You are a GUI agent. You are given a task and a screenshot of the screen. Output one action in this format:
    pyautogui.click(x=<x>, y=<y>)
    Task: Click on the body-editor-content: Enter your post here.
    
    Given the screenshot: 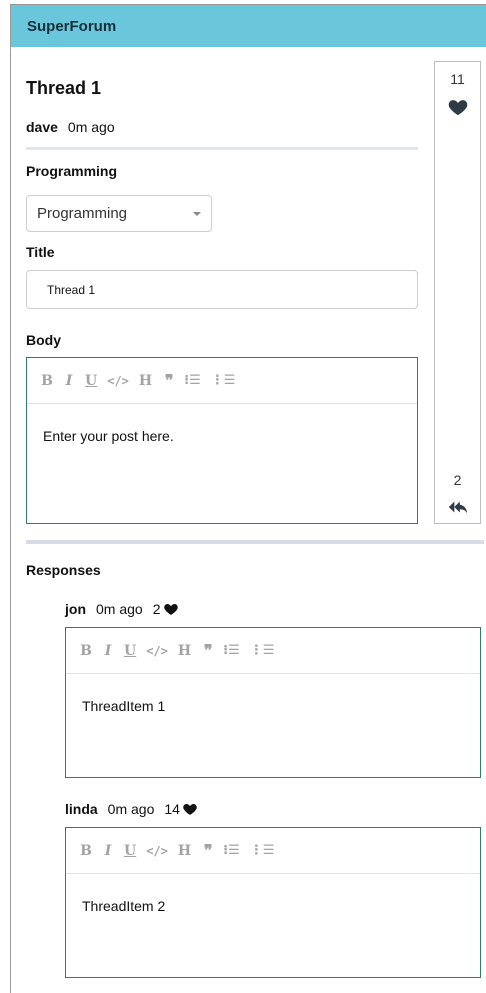 What is the action you would take?
    pyautogui.click(x=222, y=436)
    